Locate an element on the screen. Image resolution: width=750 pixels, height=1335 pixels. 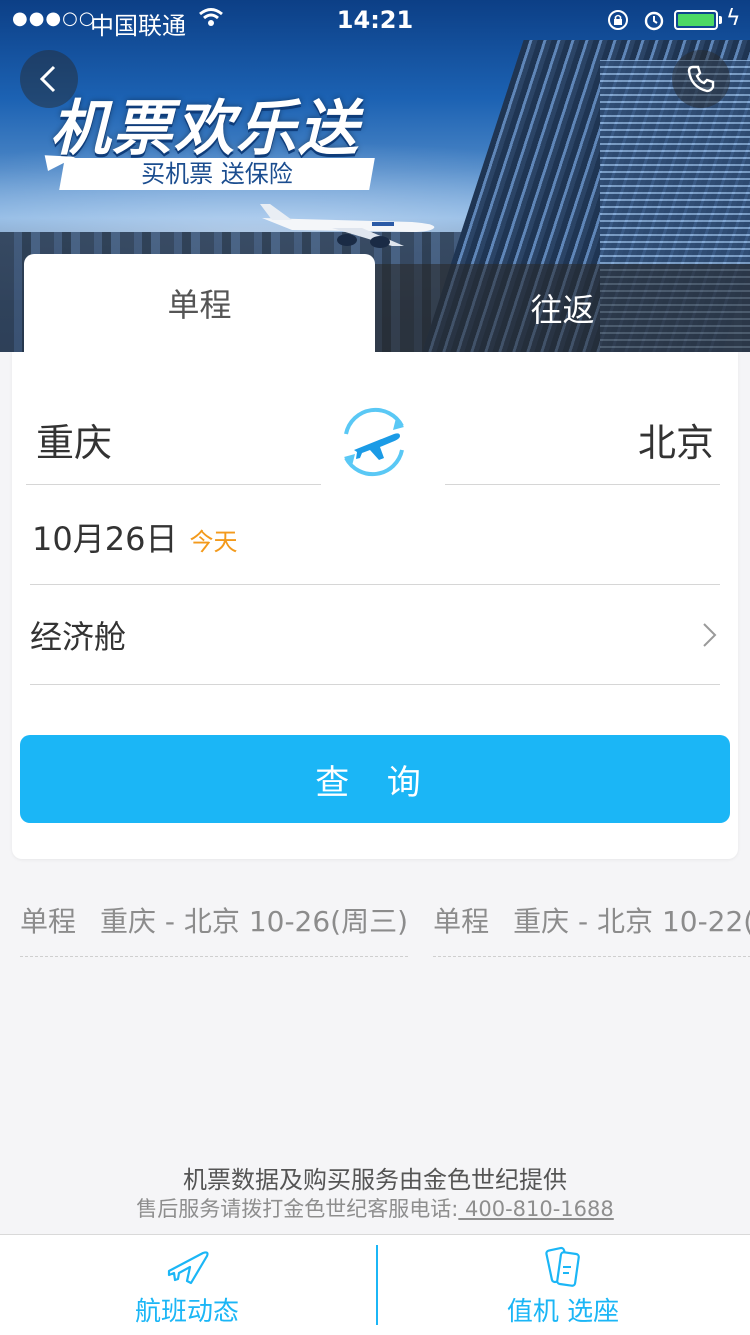
banner-subtitle: 买机票 送保险 is located at coordinates (217, 174).